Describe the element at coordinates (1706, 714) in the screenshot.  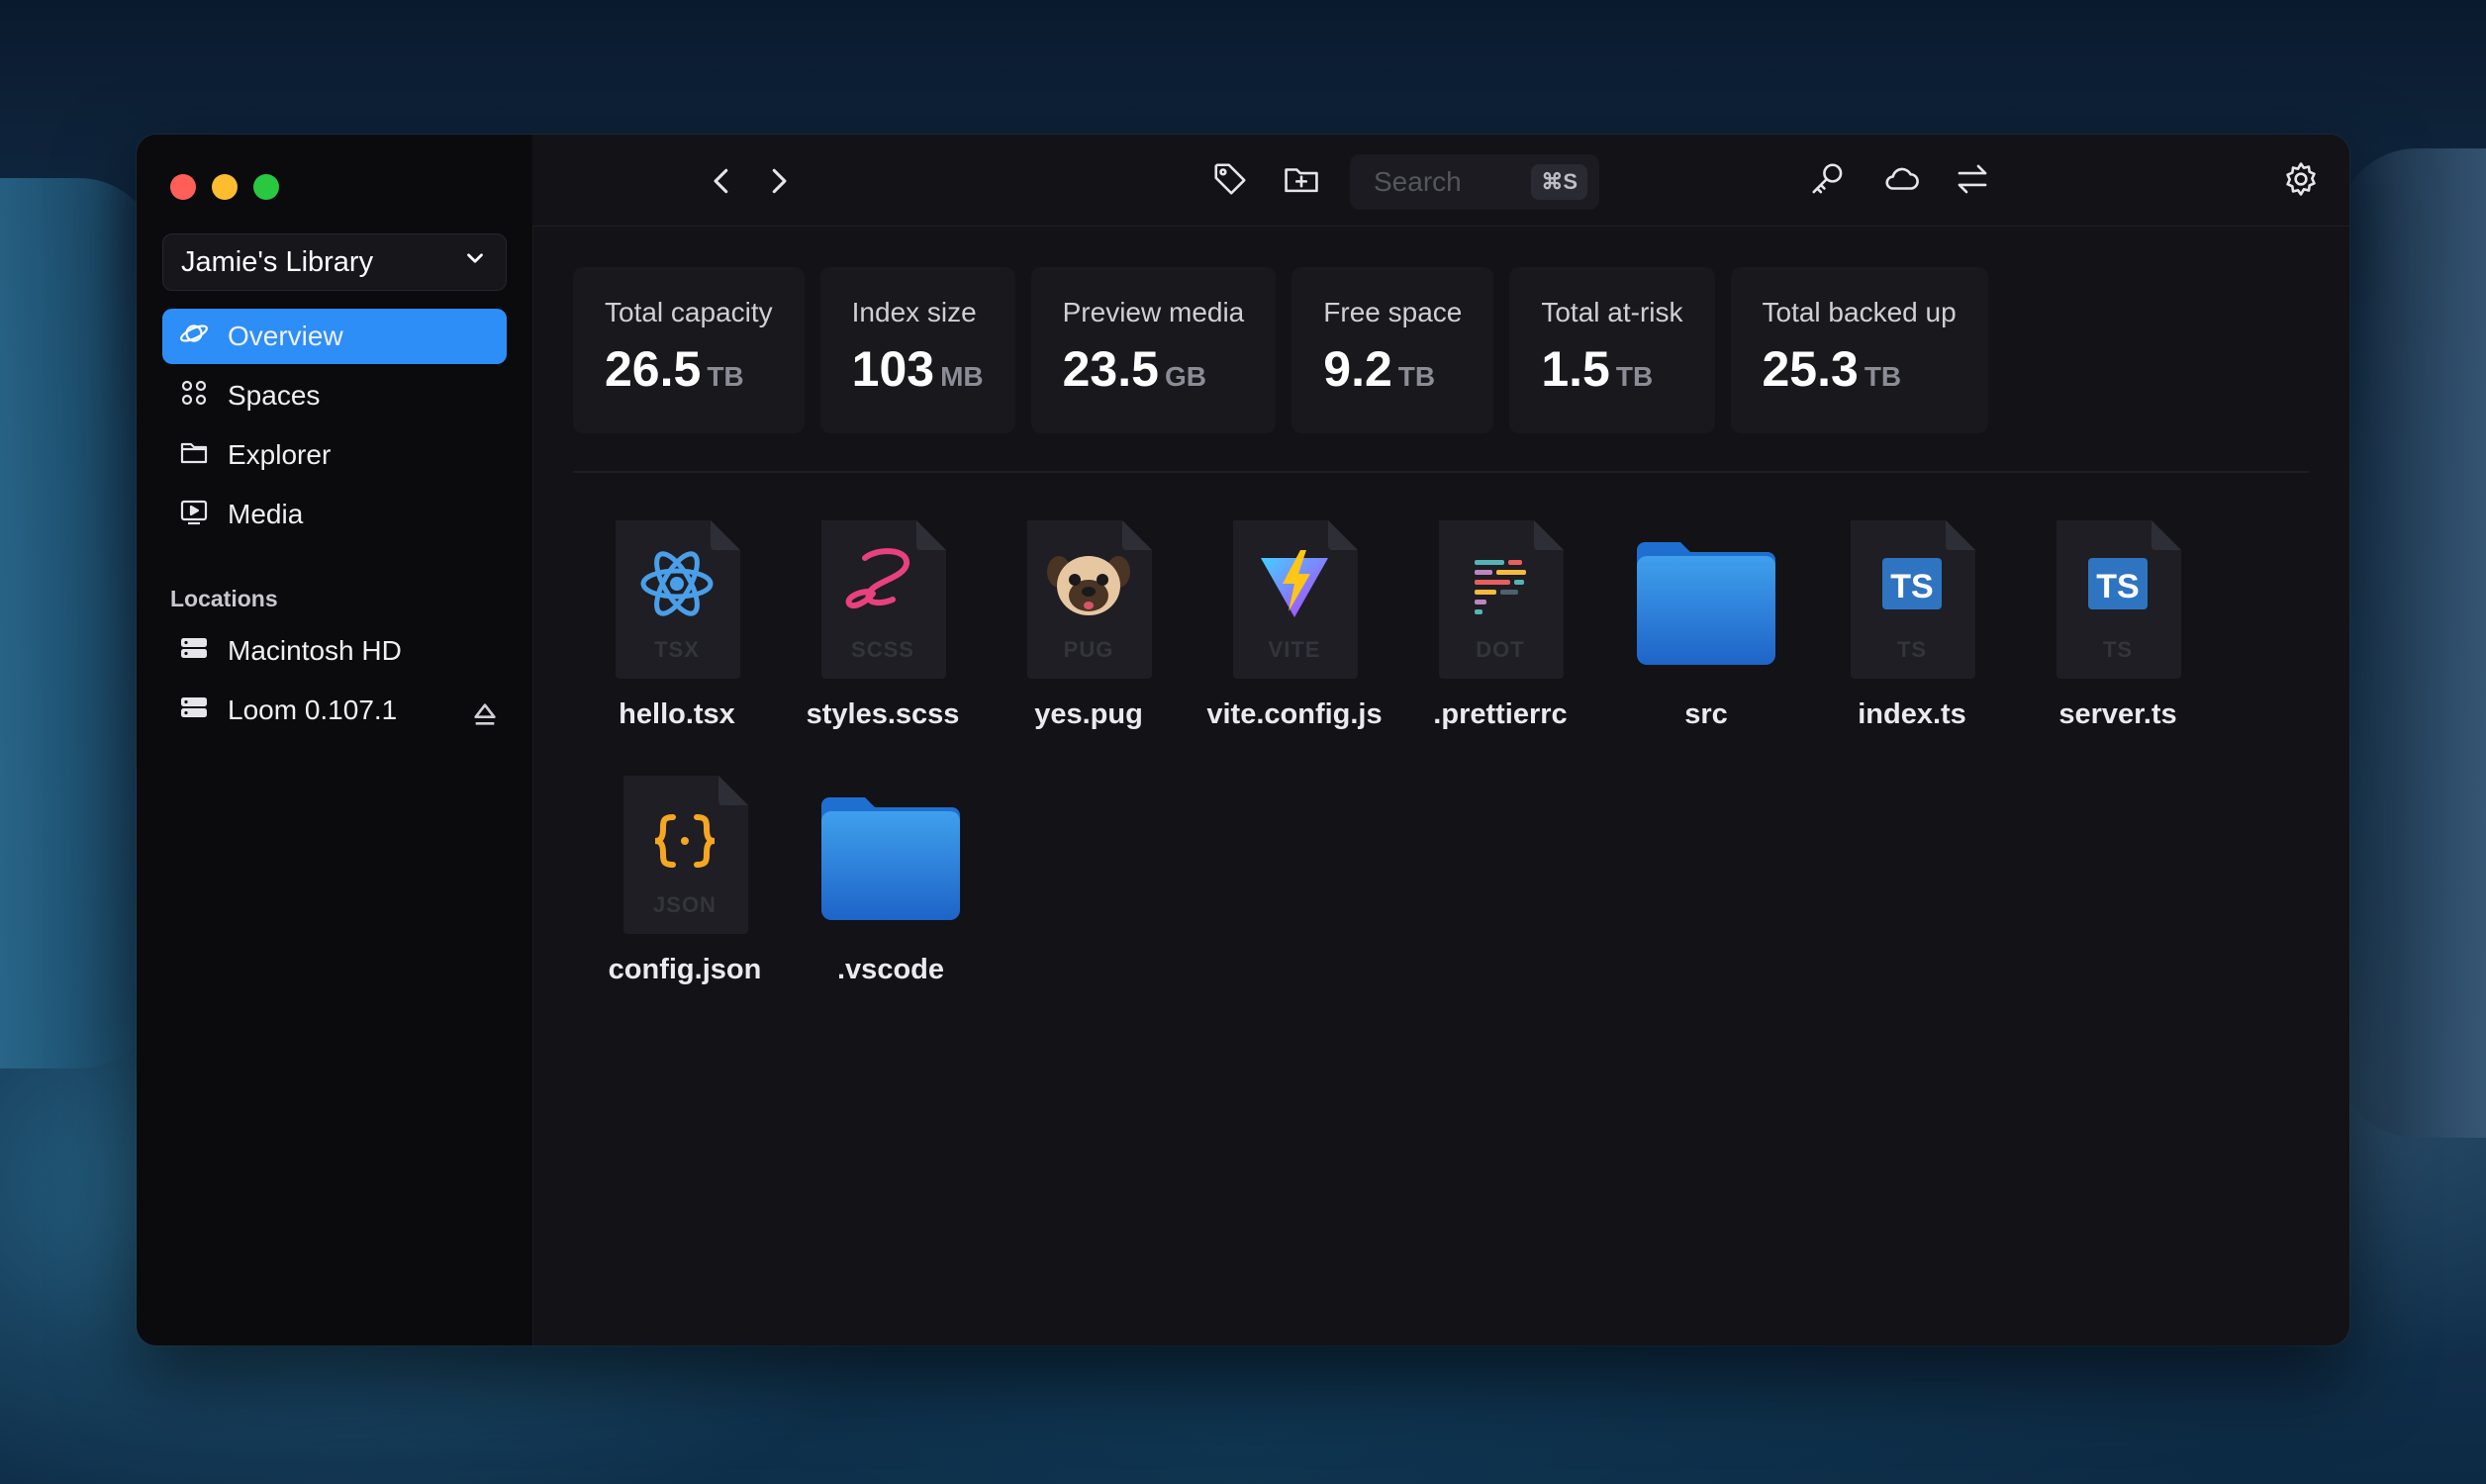
I see `file-name: src` at that location.